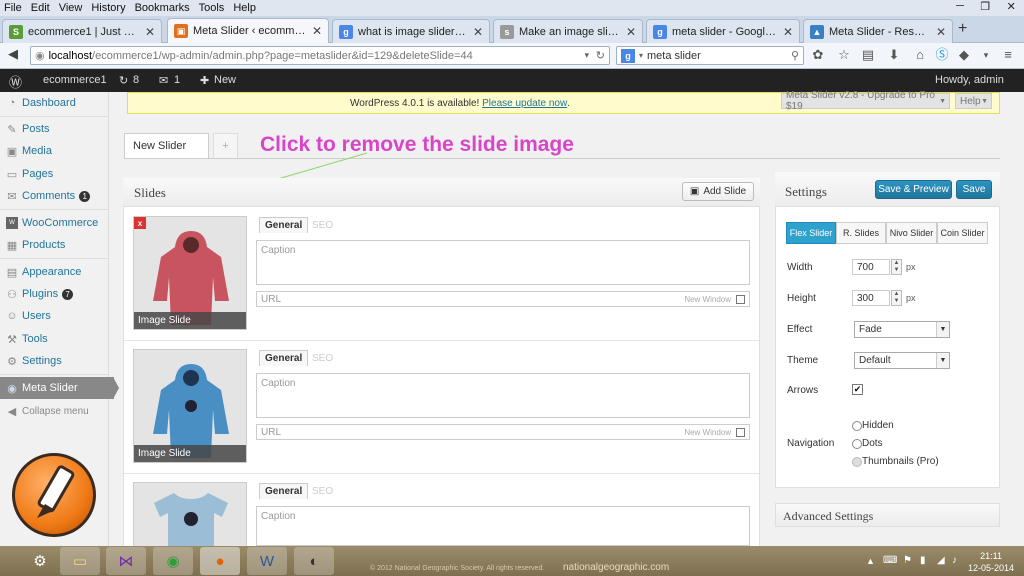 Image resolution: width=1024 pixels, height=576 pixels. What do you see at coordinates (40, 561) in the screenshot?
I see `start-icon: ⚙` at bounding box center [40, 561].